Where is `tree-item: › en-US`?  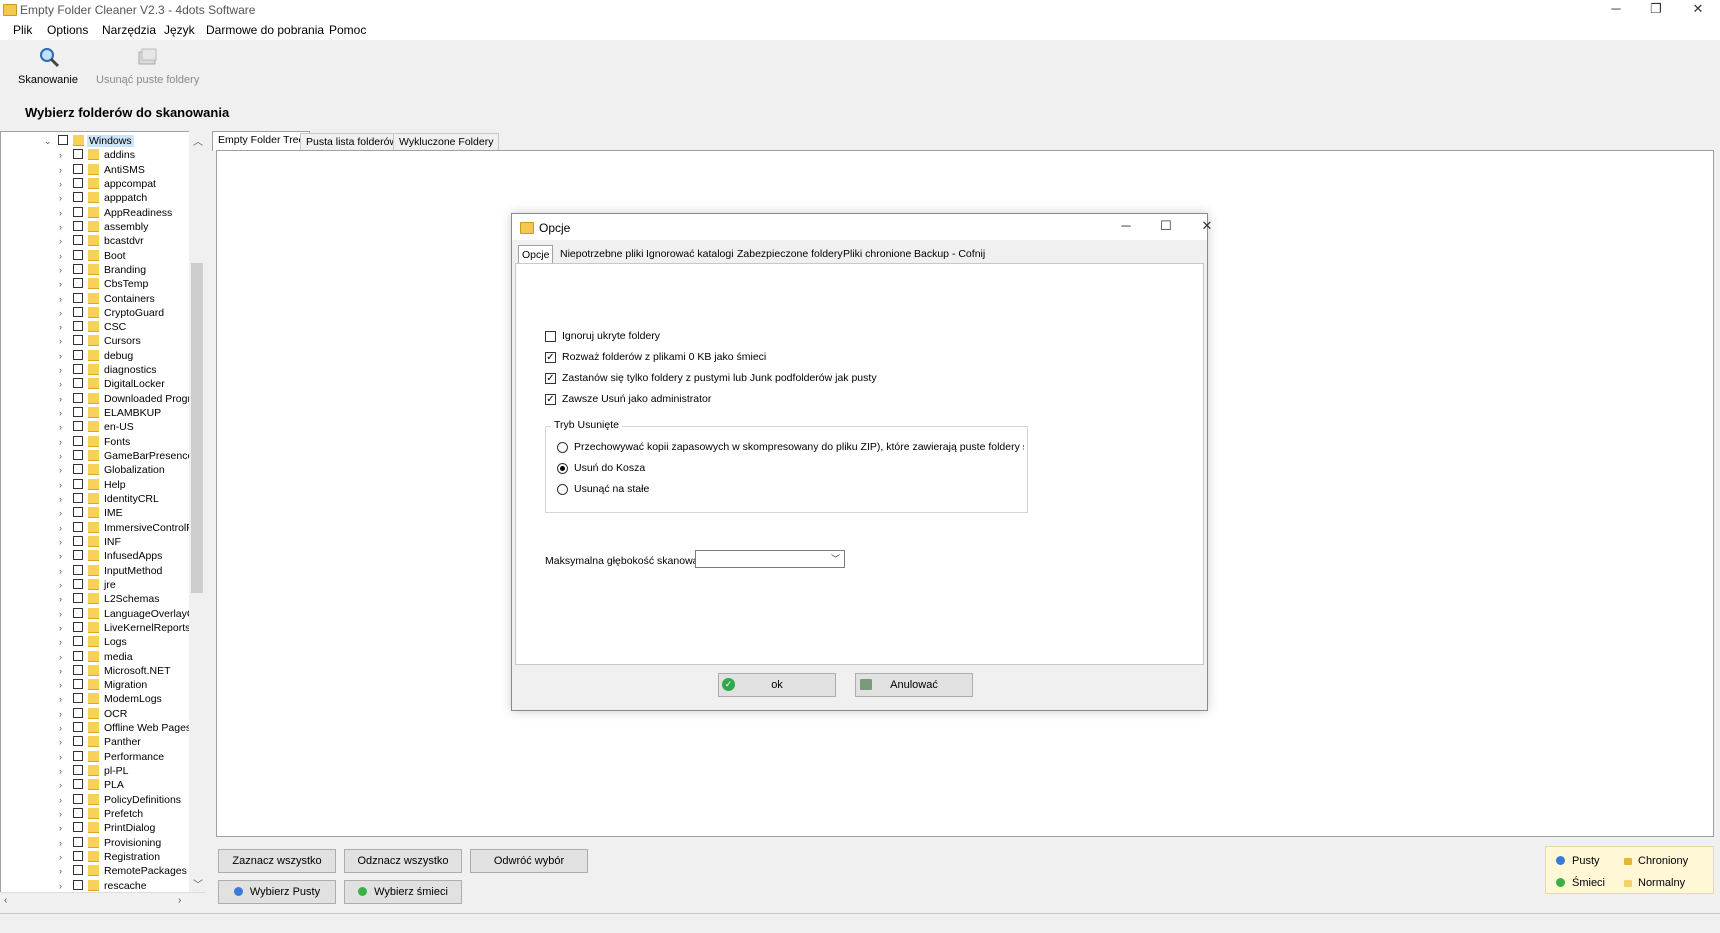 tree-item: › en-US is located at coordinates (96, 427).